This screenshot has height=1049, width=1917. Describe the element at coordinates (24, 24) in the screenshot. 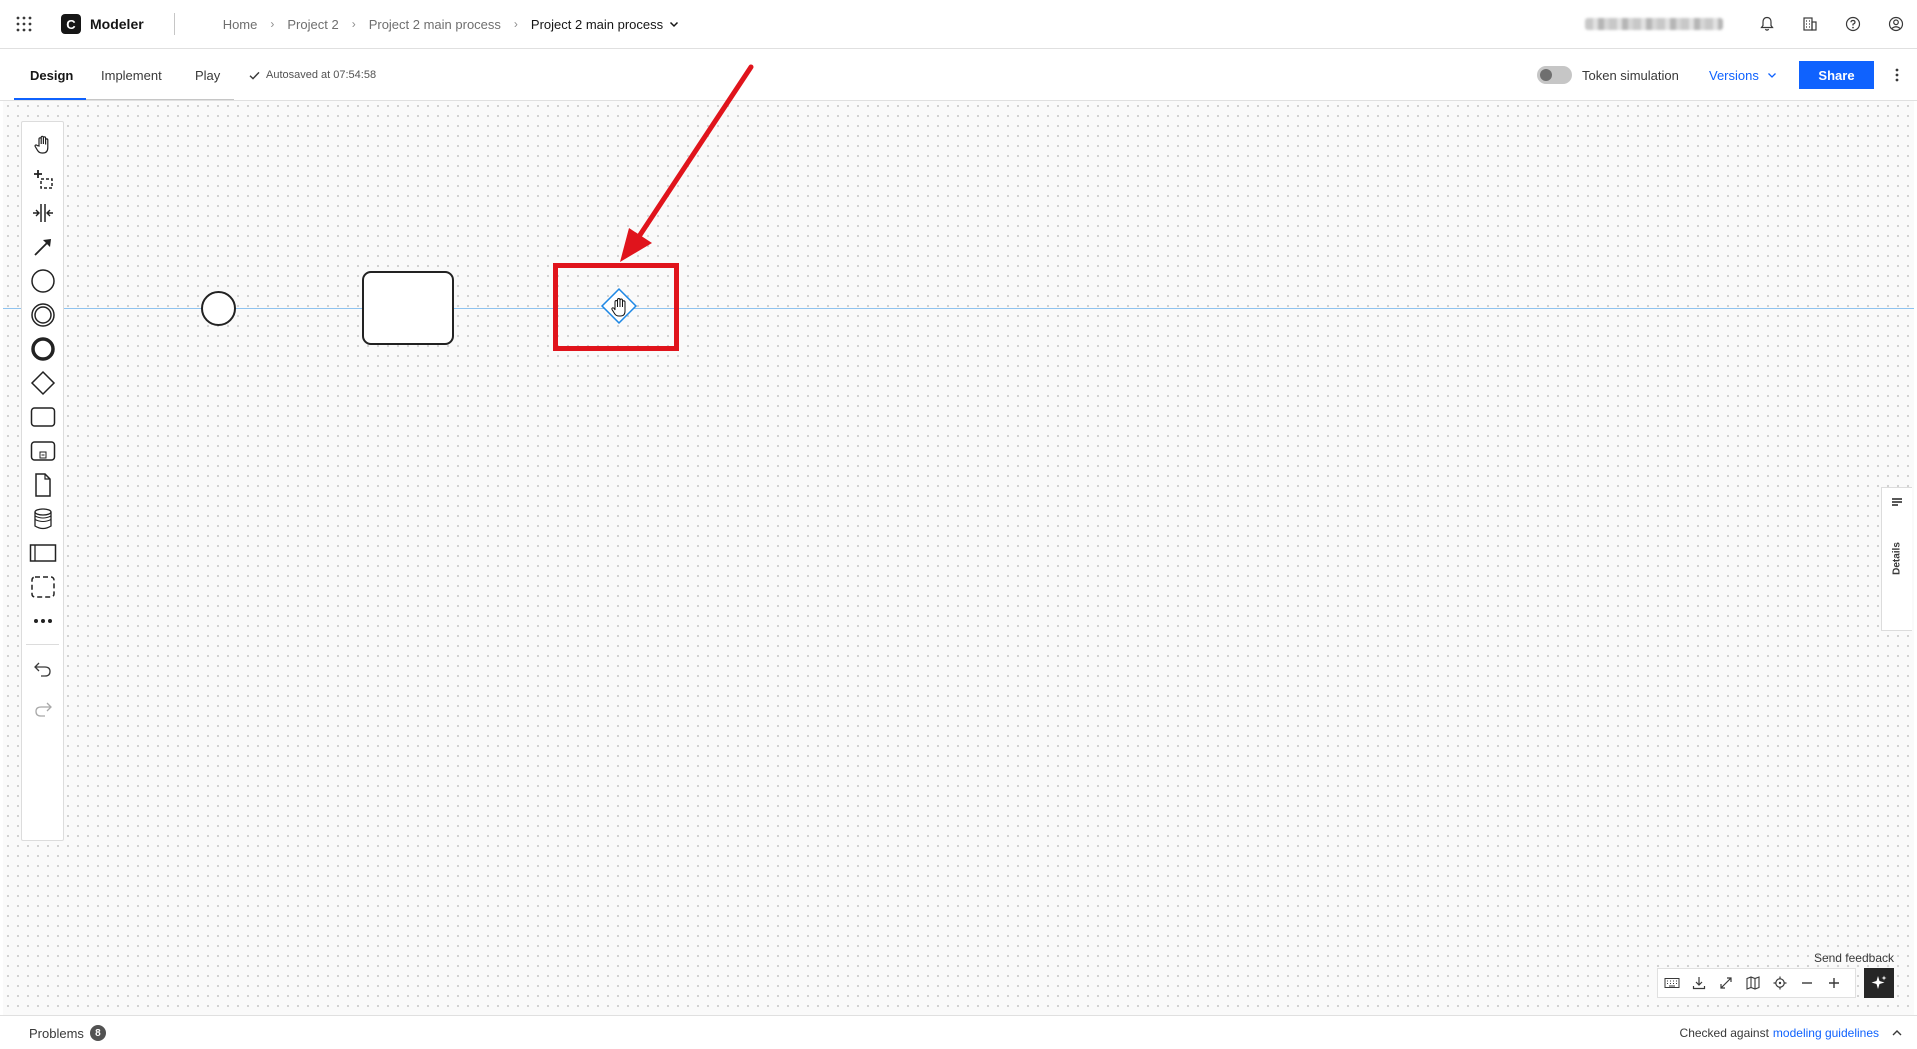

I see `app-switcher-icon` at that location.